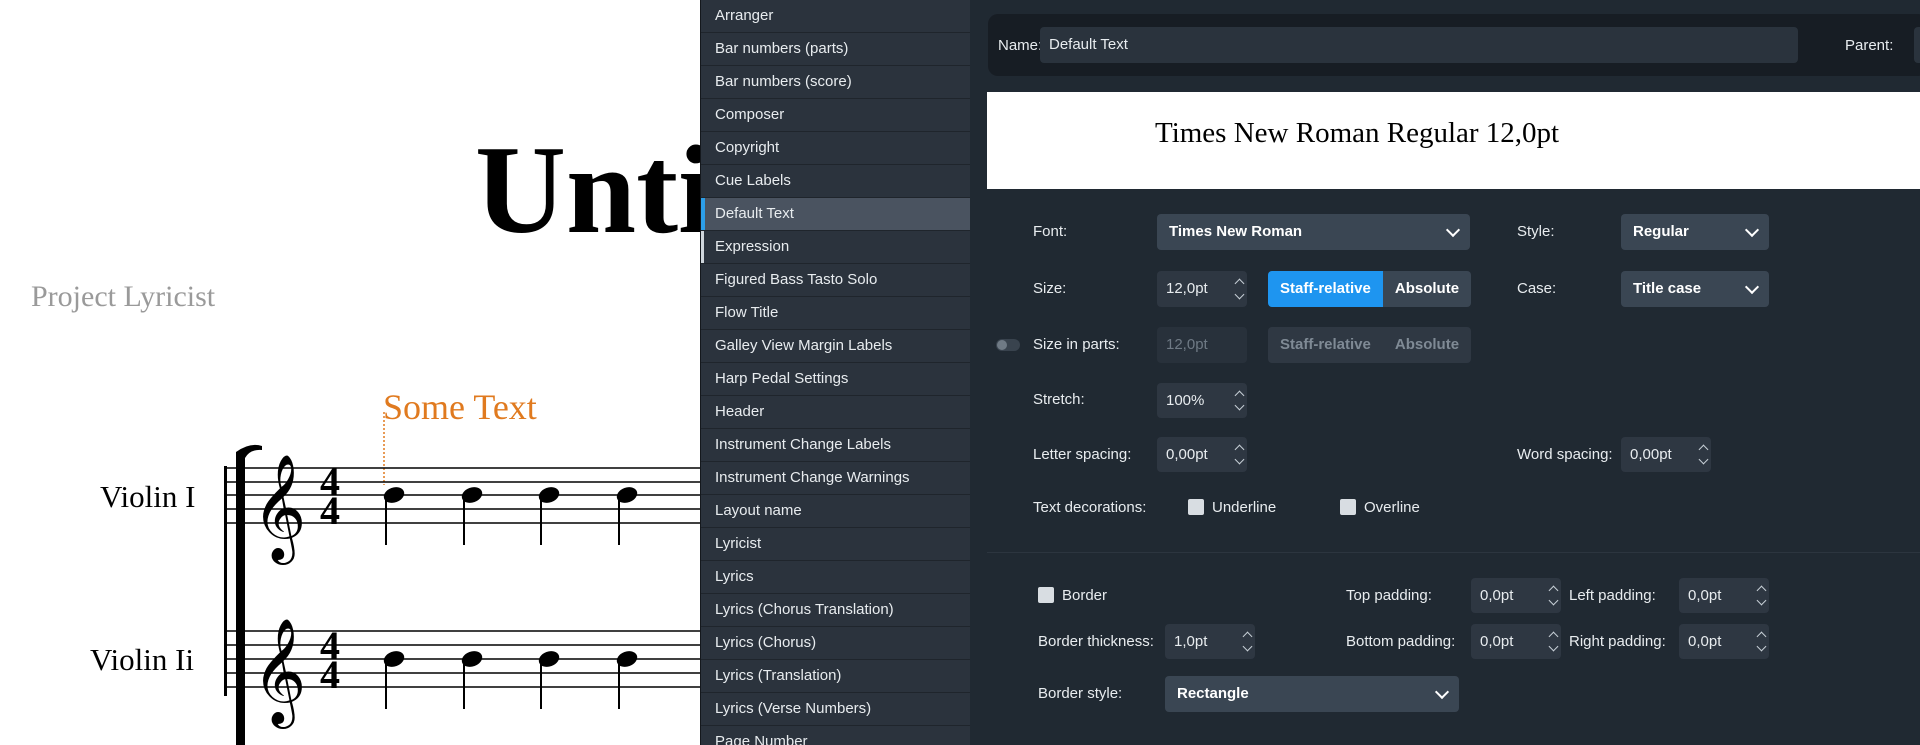 The height and width of the screenshot is (745, 1920). What do you see at coordinates (1453, 552) in the screenshot?
I see `section-divider` at bounding box center [1453, 552].